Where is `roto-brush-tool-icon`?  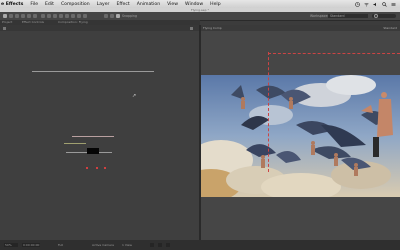 roto-brush-tool-icon is located at coordinates (79, 16).